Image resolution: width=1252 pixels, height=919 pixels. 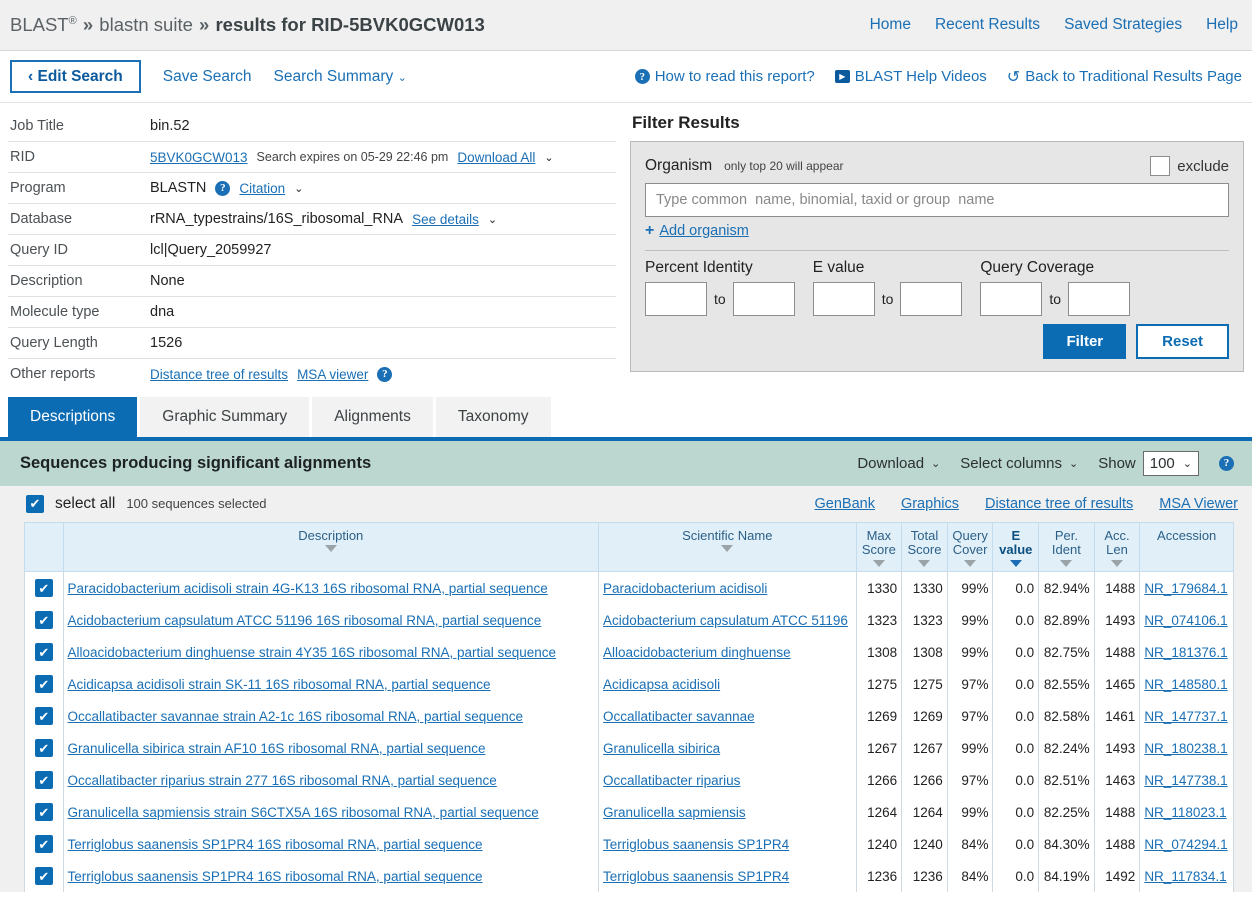 I want to click on exclude-checkbox, so click(x=1160, y=166).